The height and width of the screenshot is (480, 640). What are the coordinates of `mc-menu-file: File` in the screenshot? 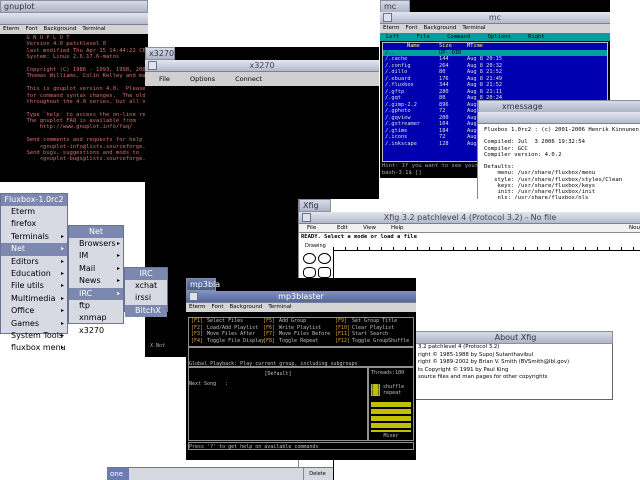 It's located at (423, 37).